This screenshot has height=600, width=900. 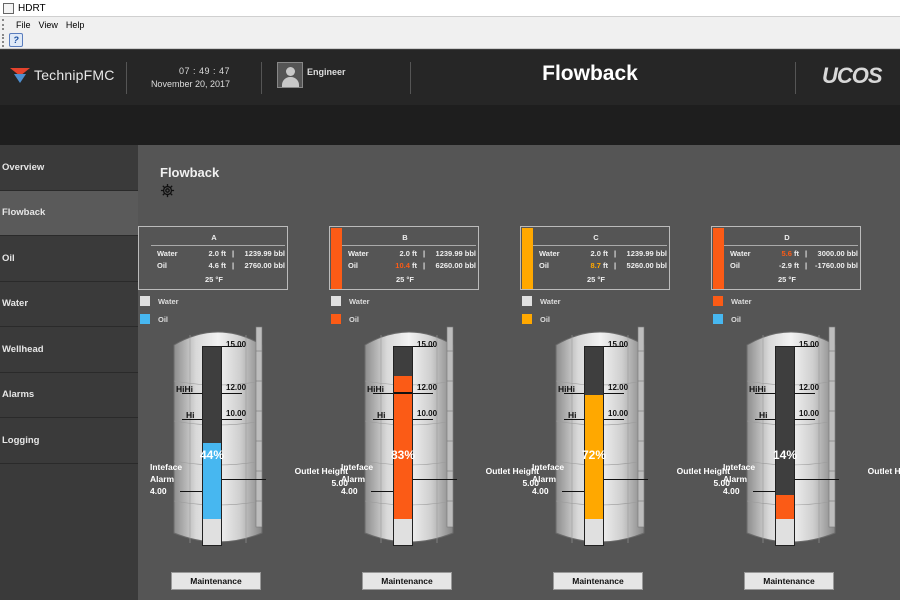 I want to click on tank-id: A, so click(x=214, y=237).